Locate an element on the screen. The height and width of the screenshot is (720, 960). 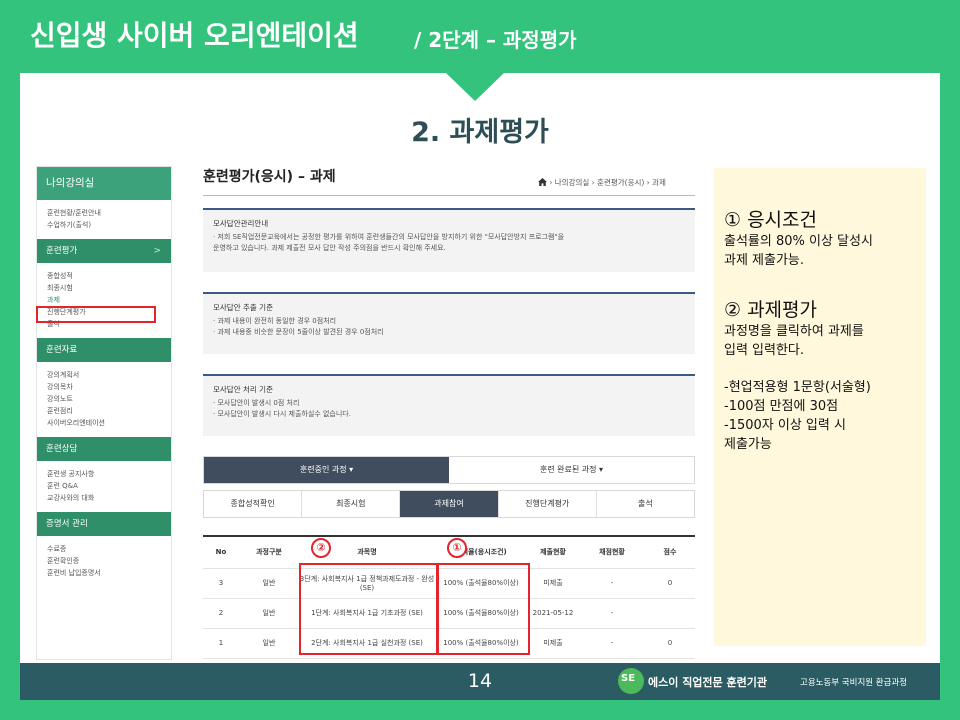
sidebar-head: 나의강의실 is located at coordinates (104, 183).